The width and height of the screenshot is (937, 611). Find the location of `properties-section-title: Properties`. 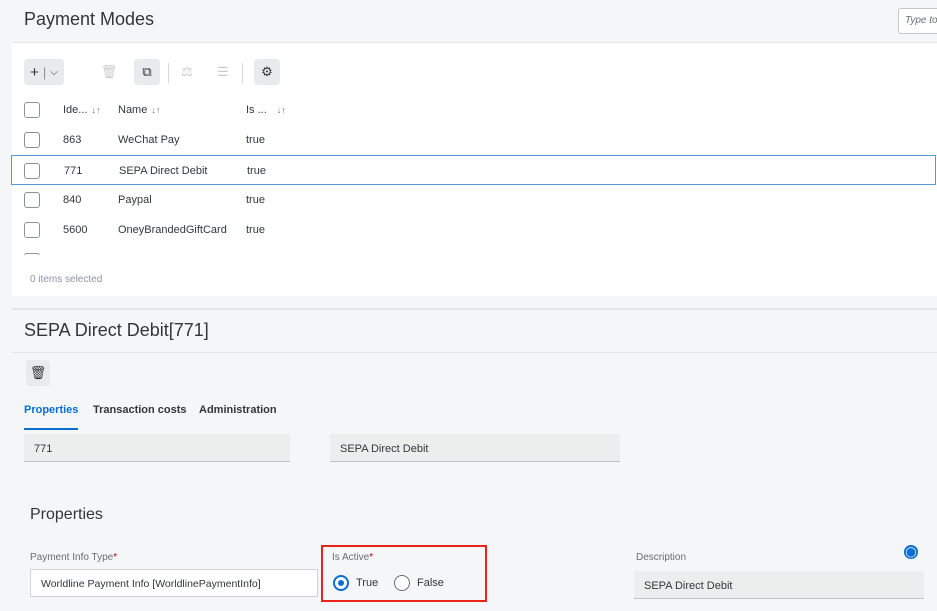

properties-section-title: Properties is located at coordinates (66, 514).